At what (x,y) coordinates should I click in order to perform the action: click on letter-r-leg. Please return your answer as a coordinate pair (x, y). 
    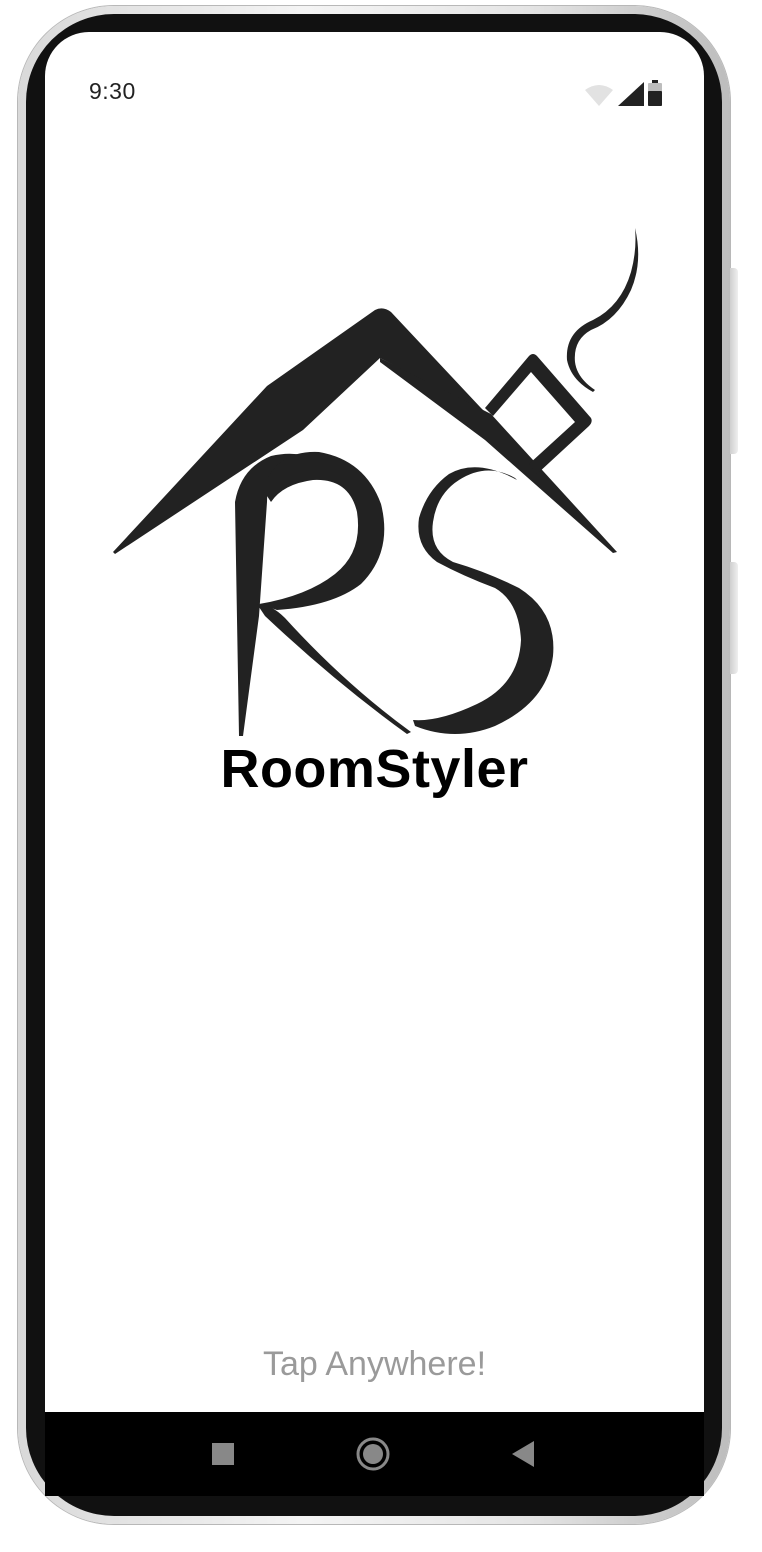
    Looking at the image, I should click on (334, 669).